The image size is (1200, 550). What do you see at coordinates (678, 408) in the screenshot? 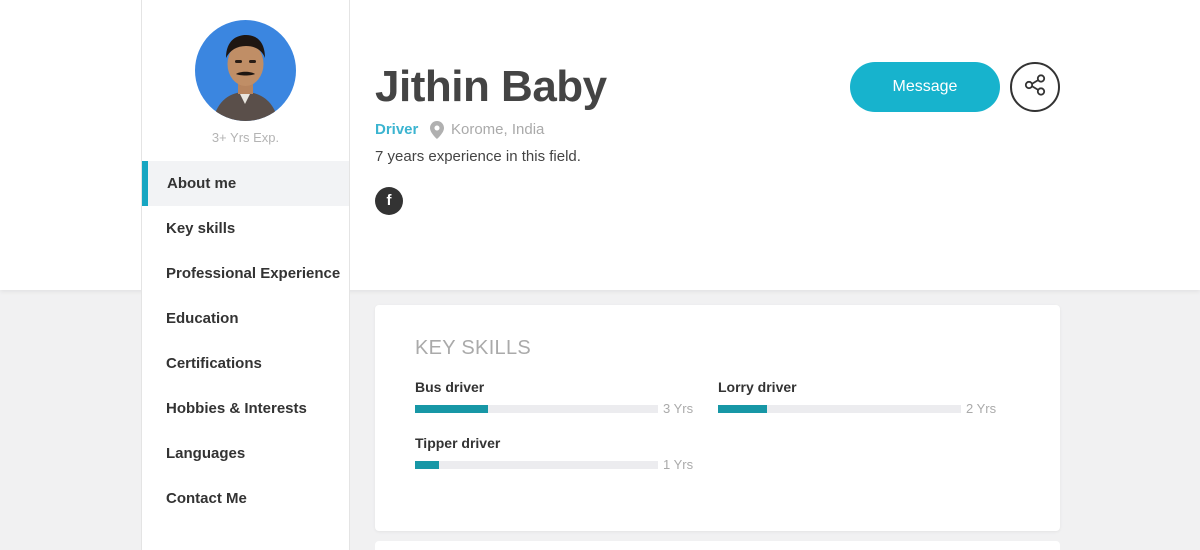
I see `skill-years: 3 Yrs` at bounding box center [678, 408].